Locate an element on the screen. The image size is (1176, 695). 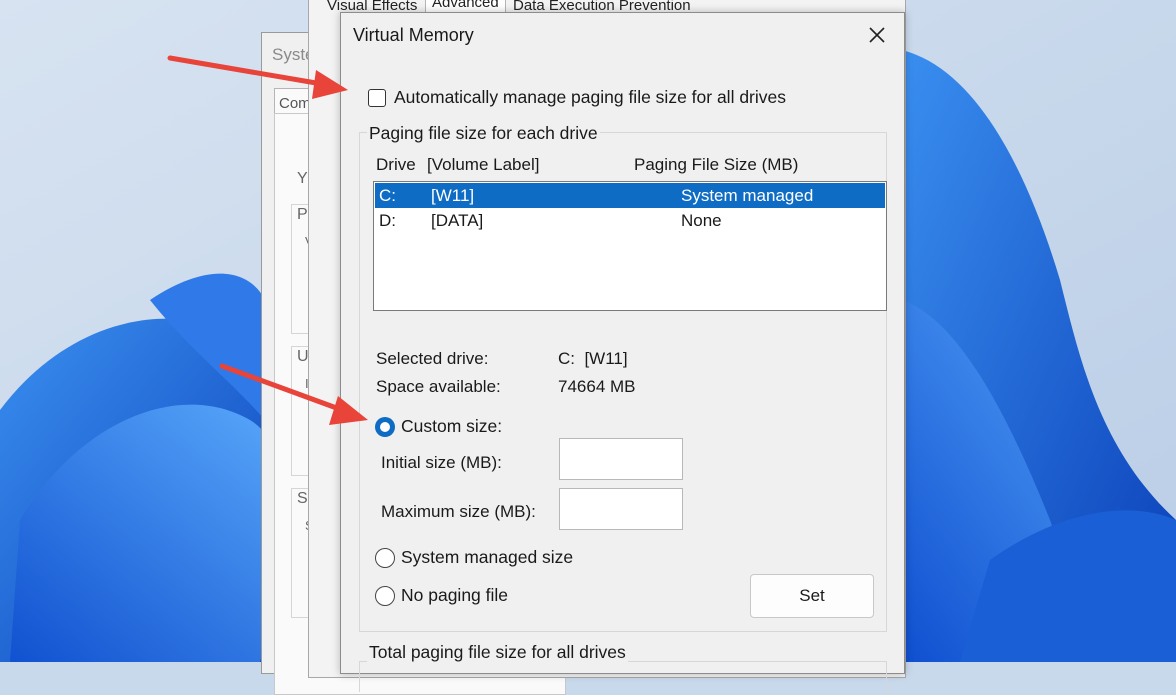
maximum-size-label: Maximum size (MB): is located at coordinates (458, 511).